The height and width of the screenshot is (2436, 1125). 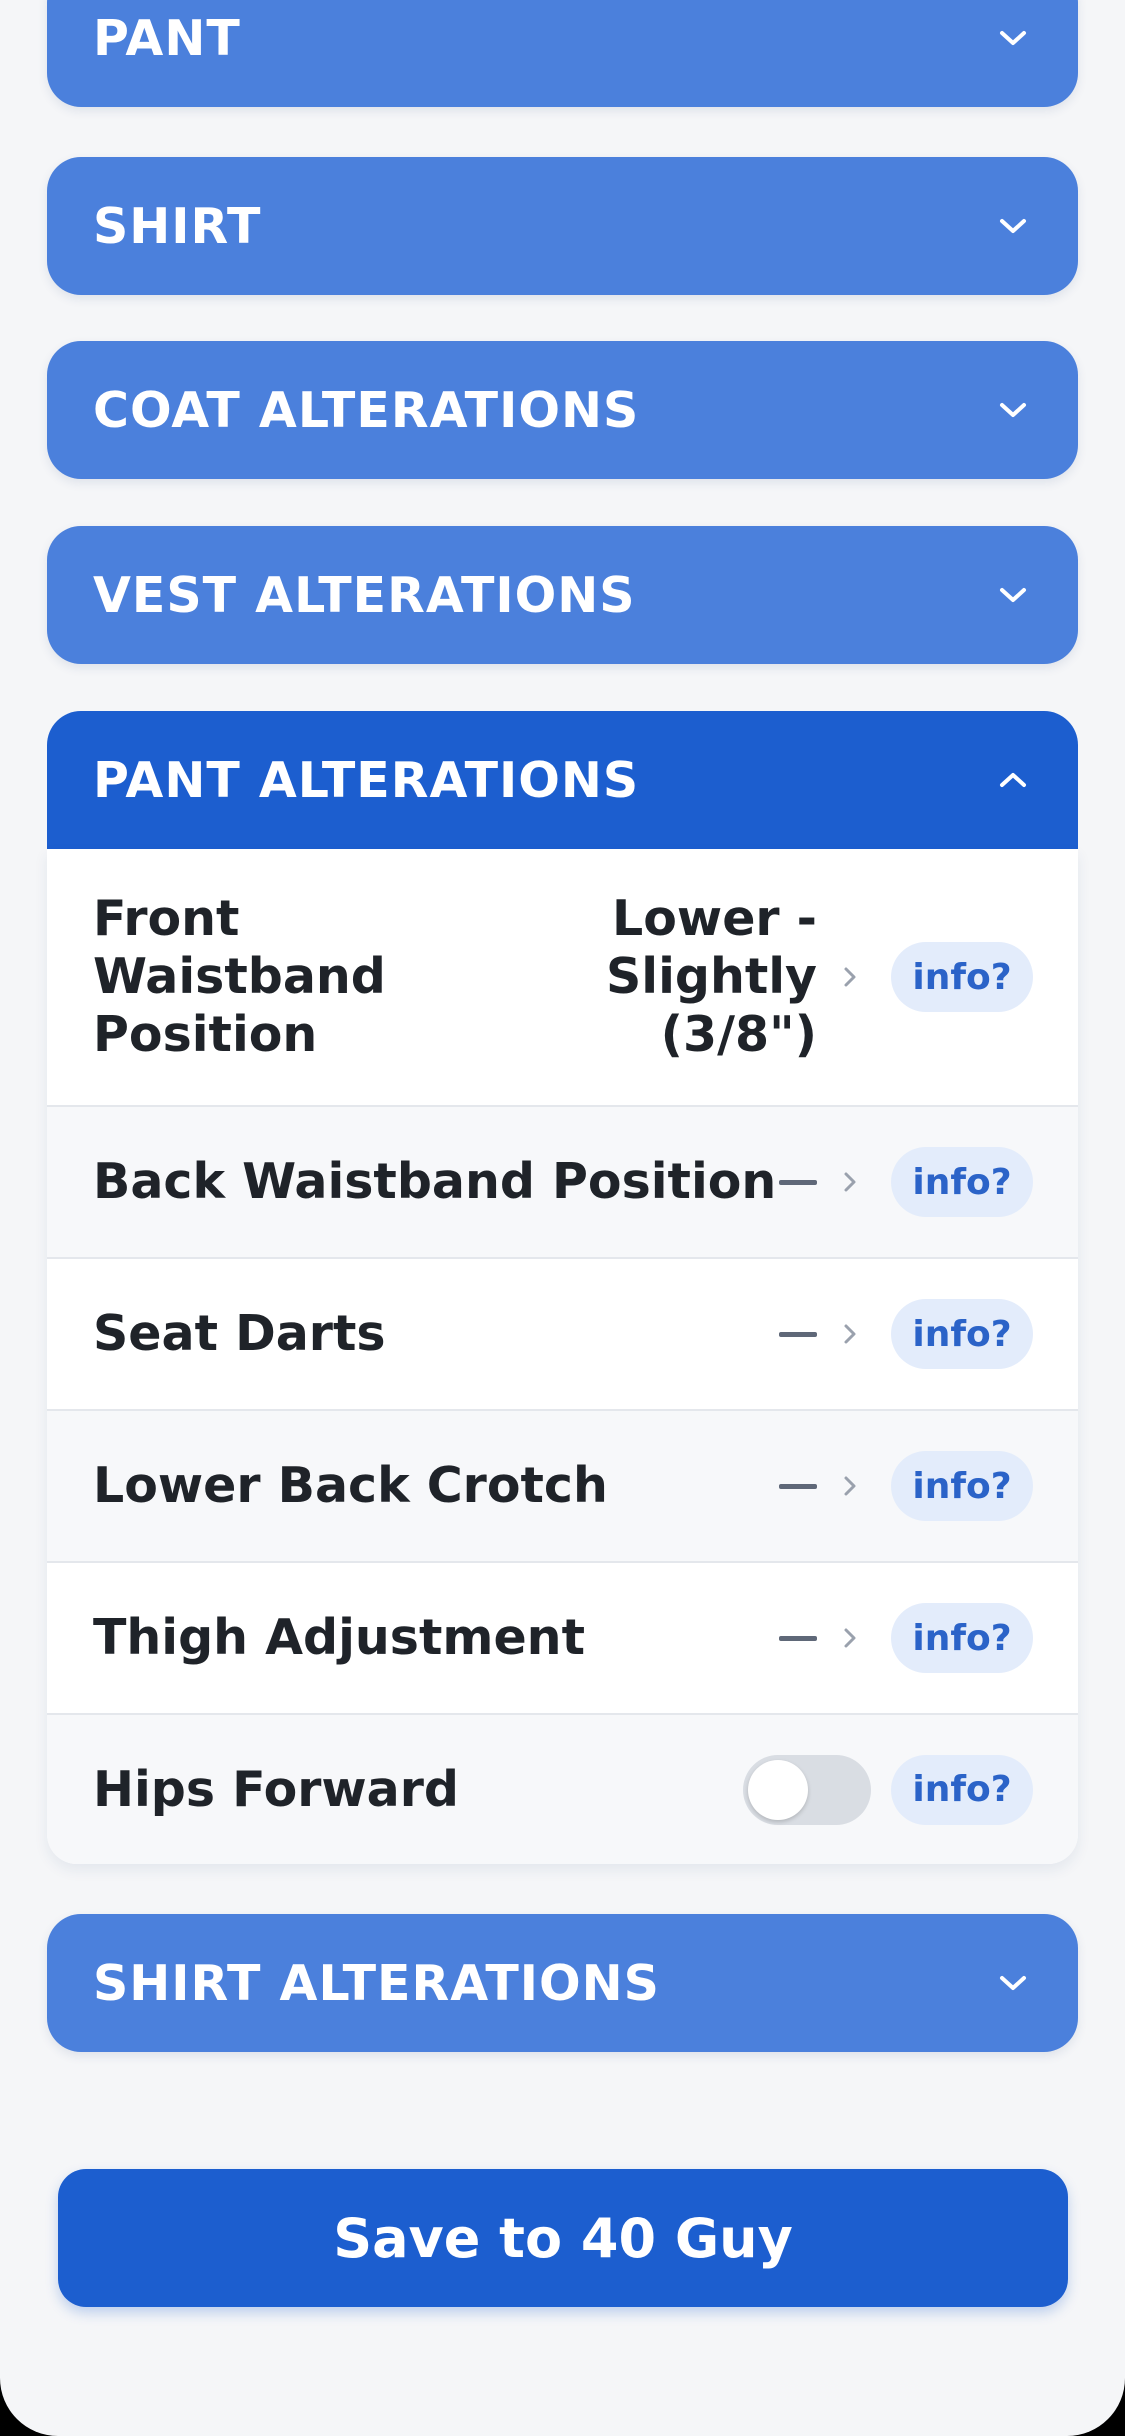 I want to click on row-label: Seat Darts, so click(x=239, y=1333).